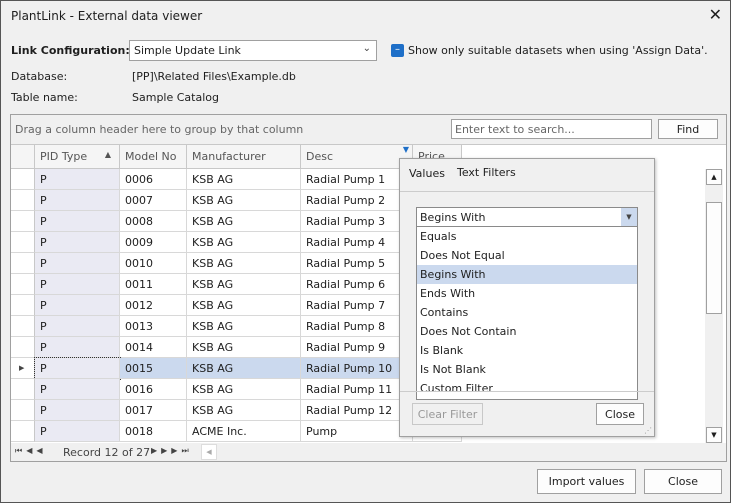 This screenshot has width=731, height=503. What do you see at coordinates (357, 347) in the screenshot?
I see `table-cell: Radial Pump 9` at bounding box center [357, 347].